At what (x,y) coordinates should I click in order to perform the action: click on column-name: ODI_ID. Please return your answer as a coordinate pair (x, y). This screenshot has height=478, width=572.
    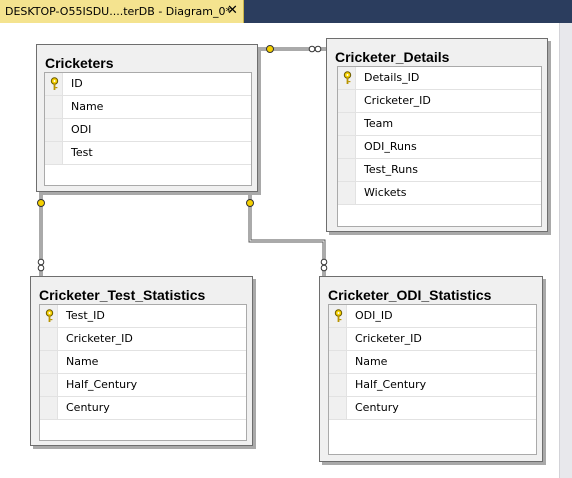
    Looking at the image, I should click on (374, 315).